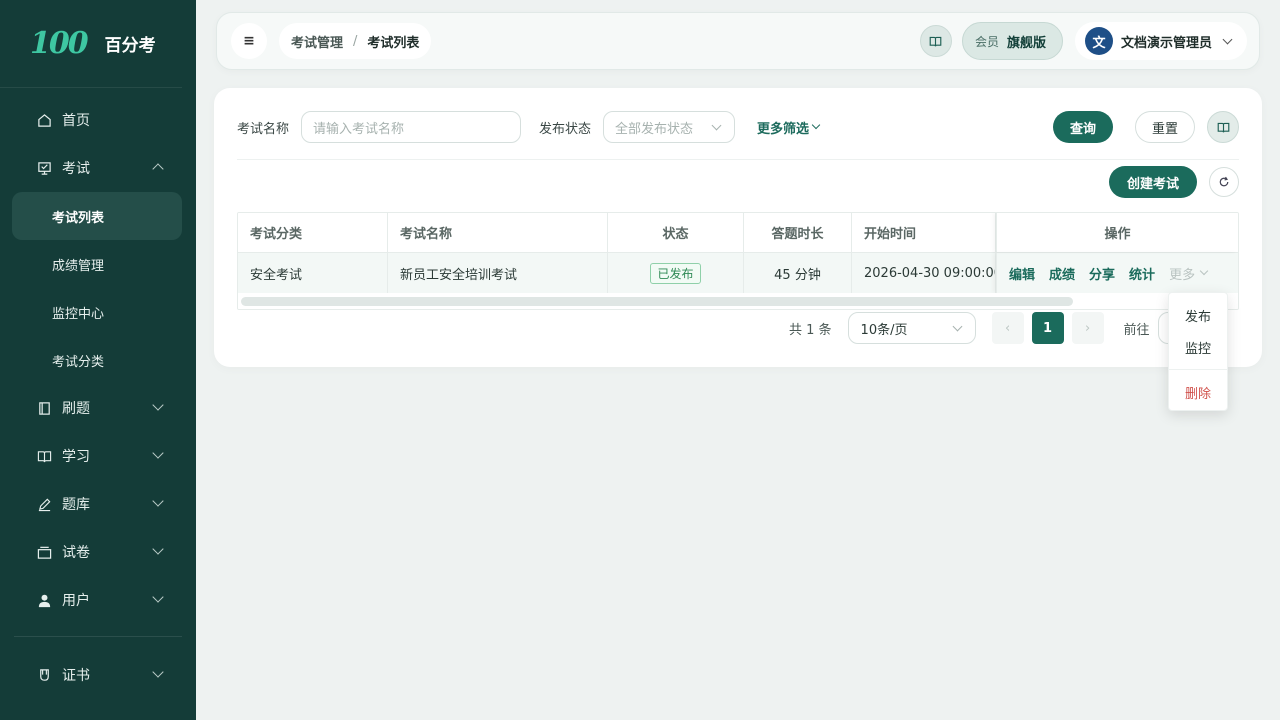 The width and height of the screenshot is (1280, 720). I want to click on member-label: 会员, so click(986, 41).